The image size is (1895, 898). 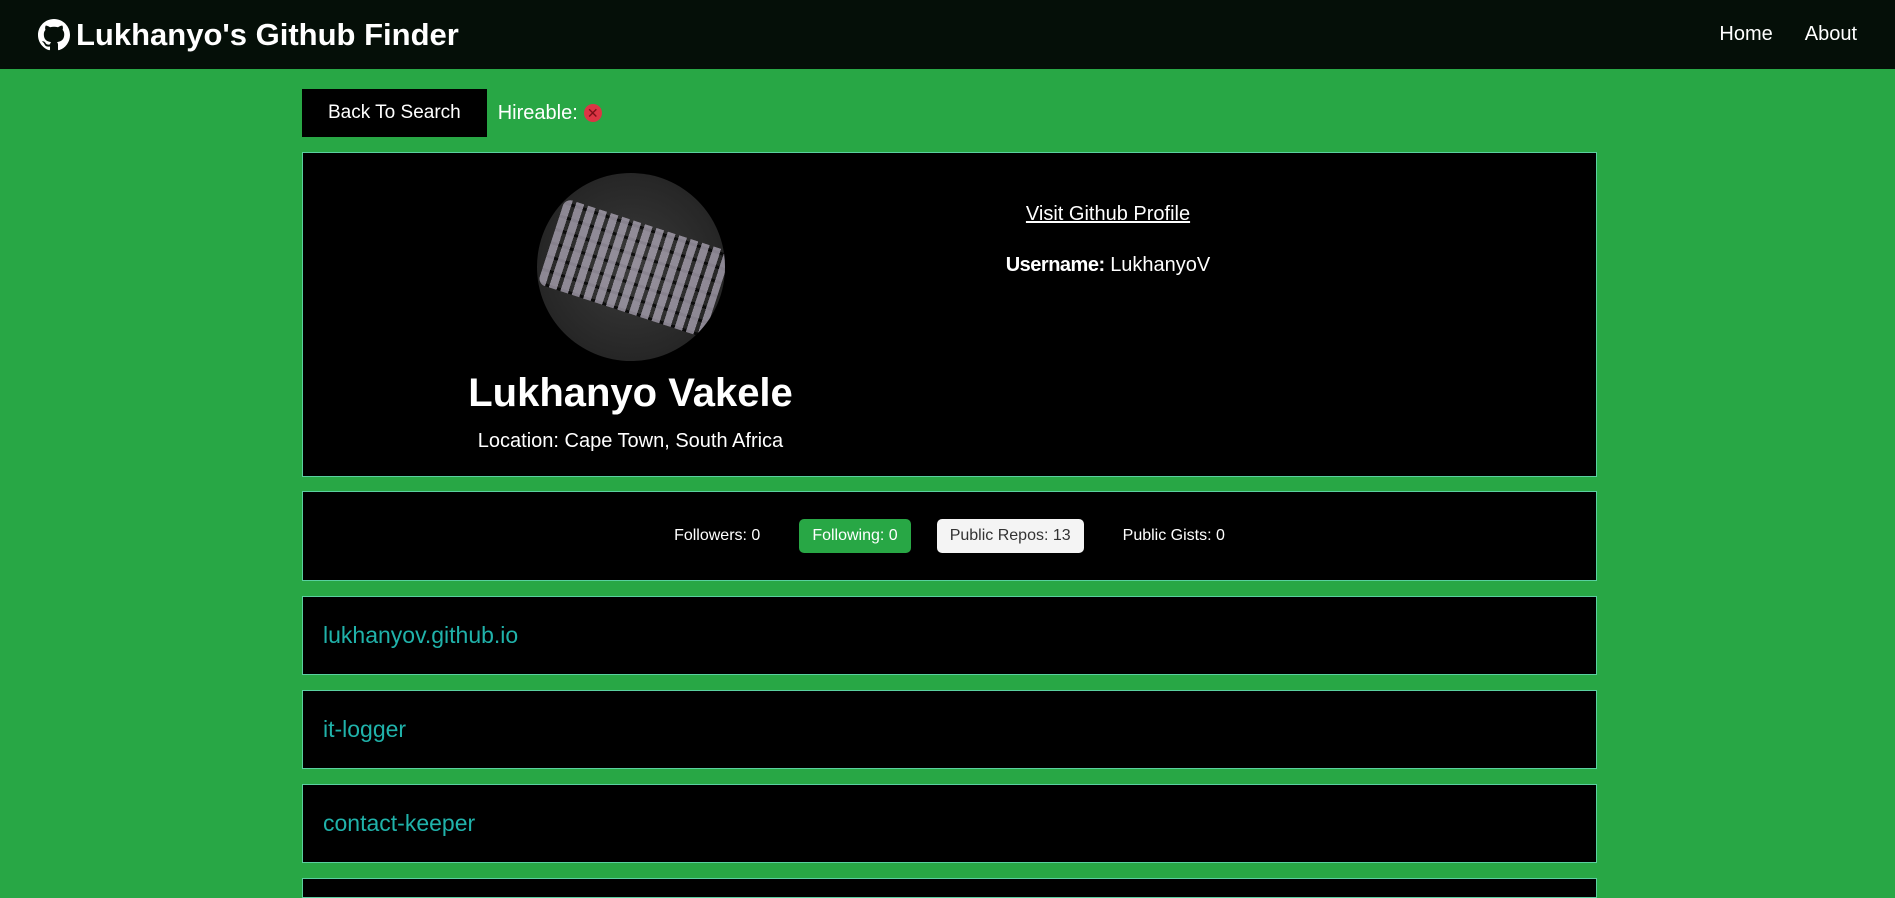 What do you see at coordinates (537, 112) in the screenshot?
I see `hireable-label: Hireable:` at bounding box center [537, 112].